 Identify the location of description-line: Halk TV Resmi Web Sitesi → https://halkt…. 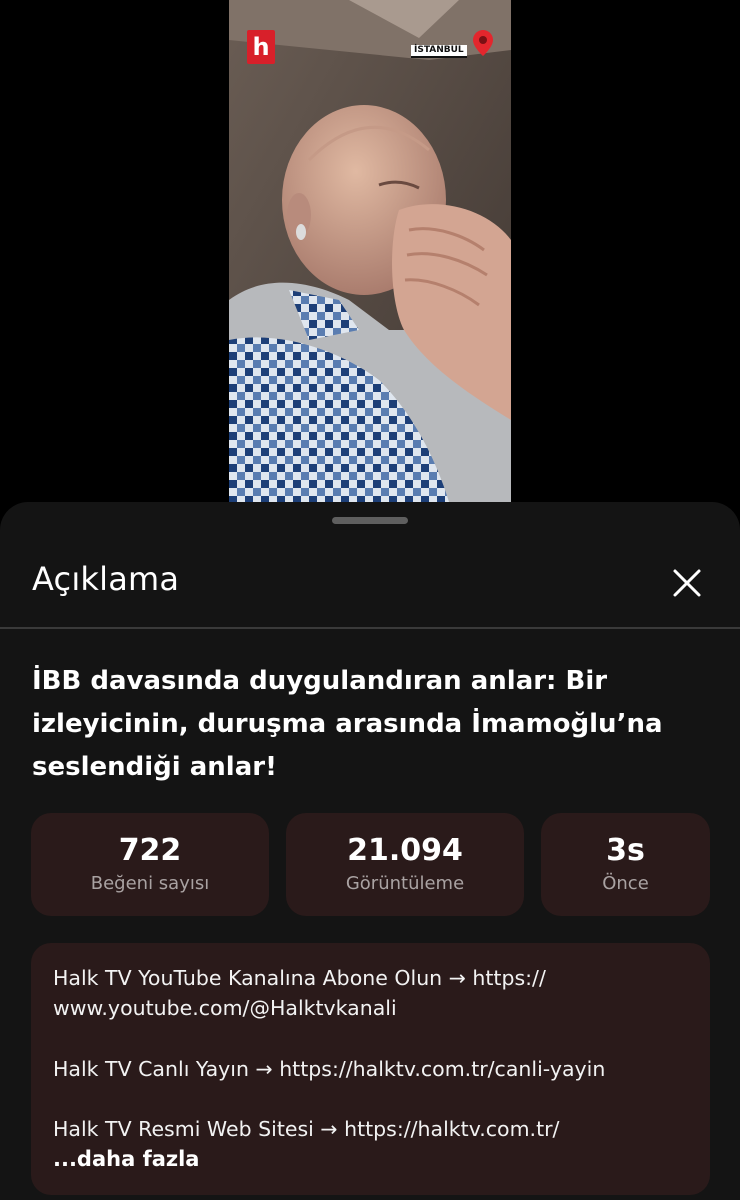
(306, 1129).